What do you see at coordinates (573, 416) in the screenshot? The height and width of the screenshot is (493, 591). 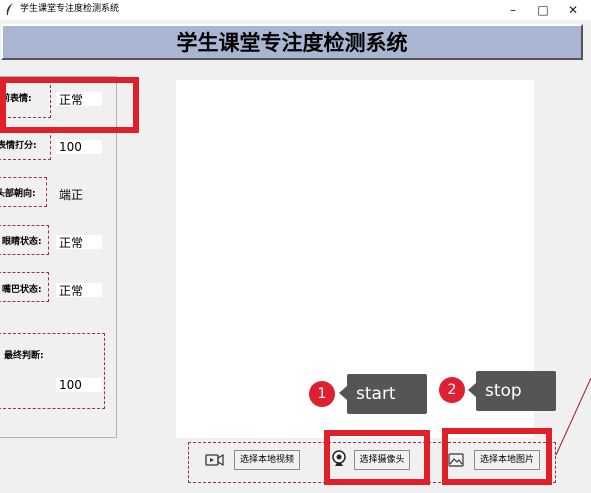 I see `annotation-connector-line` at bounding box center [573, 416].